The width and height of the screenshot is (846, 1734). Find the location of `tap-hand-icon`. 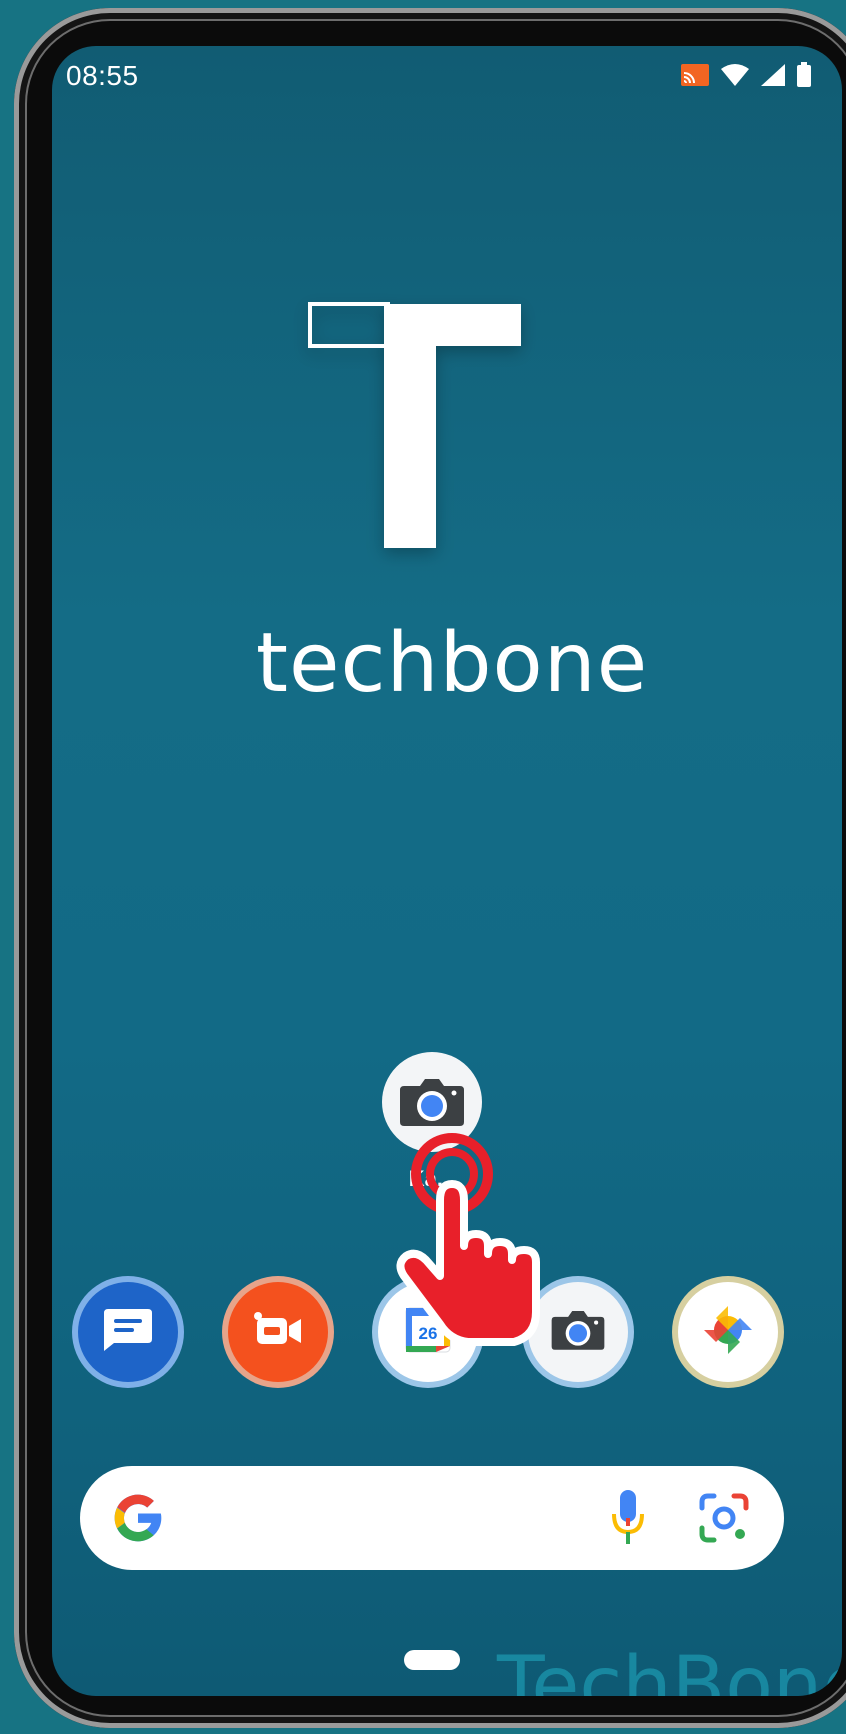

tap-hand-icon is located at coordinates (468, 1239).